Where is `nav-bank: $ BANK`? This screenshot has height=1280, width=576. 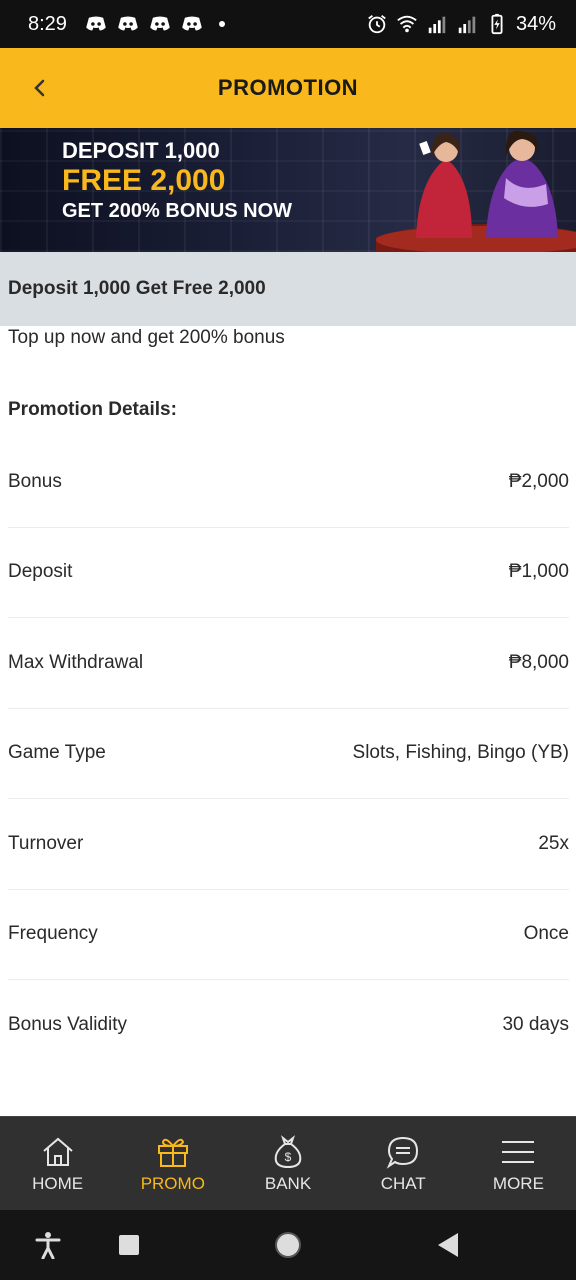 nav-bank: $ BANK is located at coordinates (287, 1163).